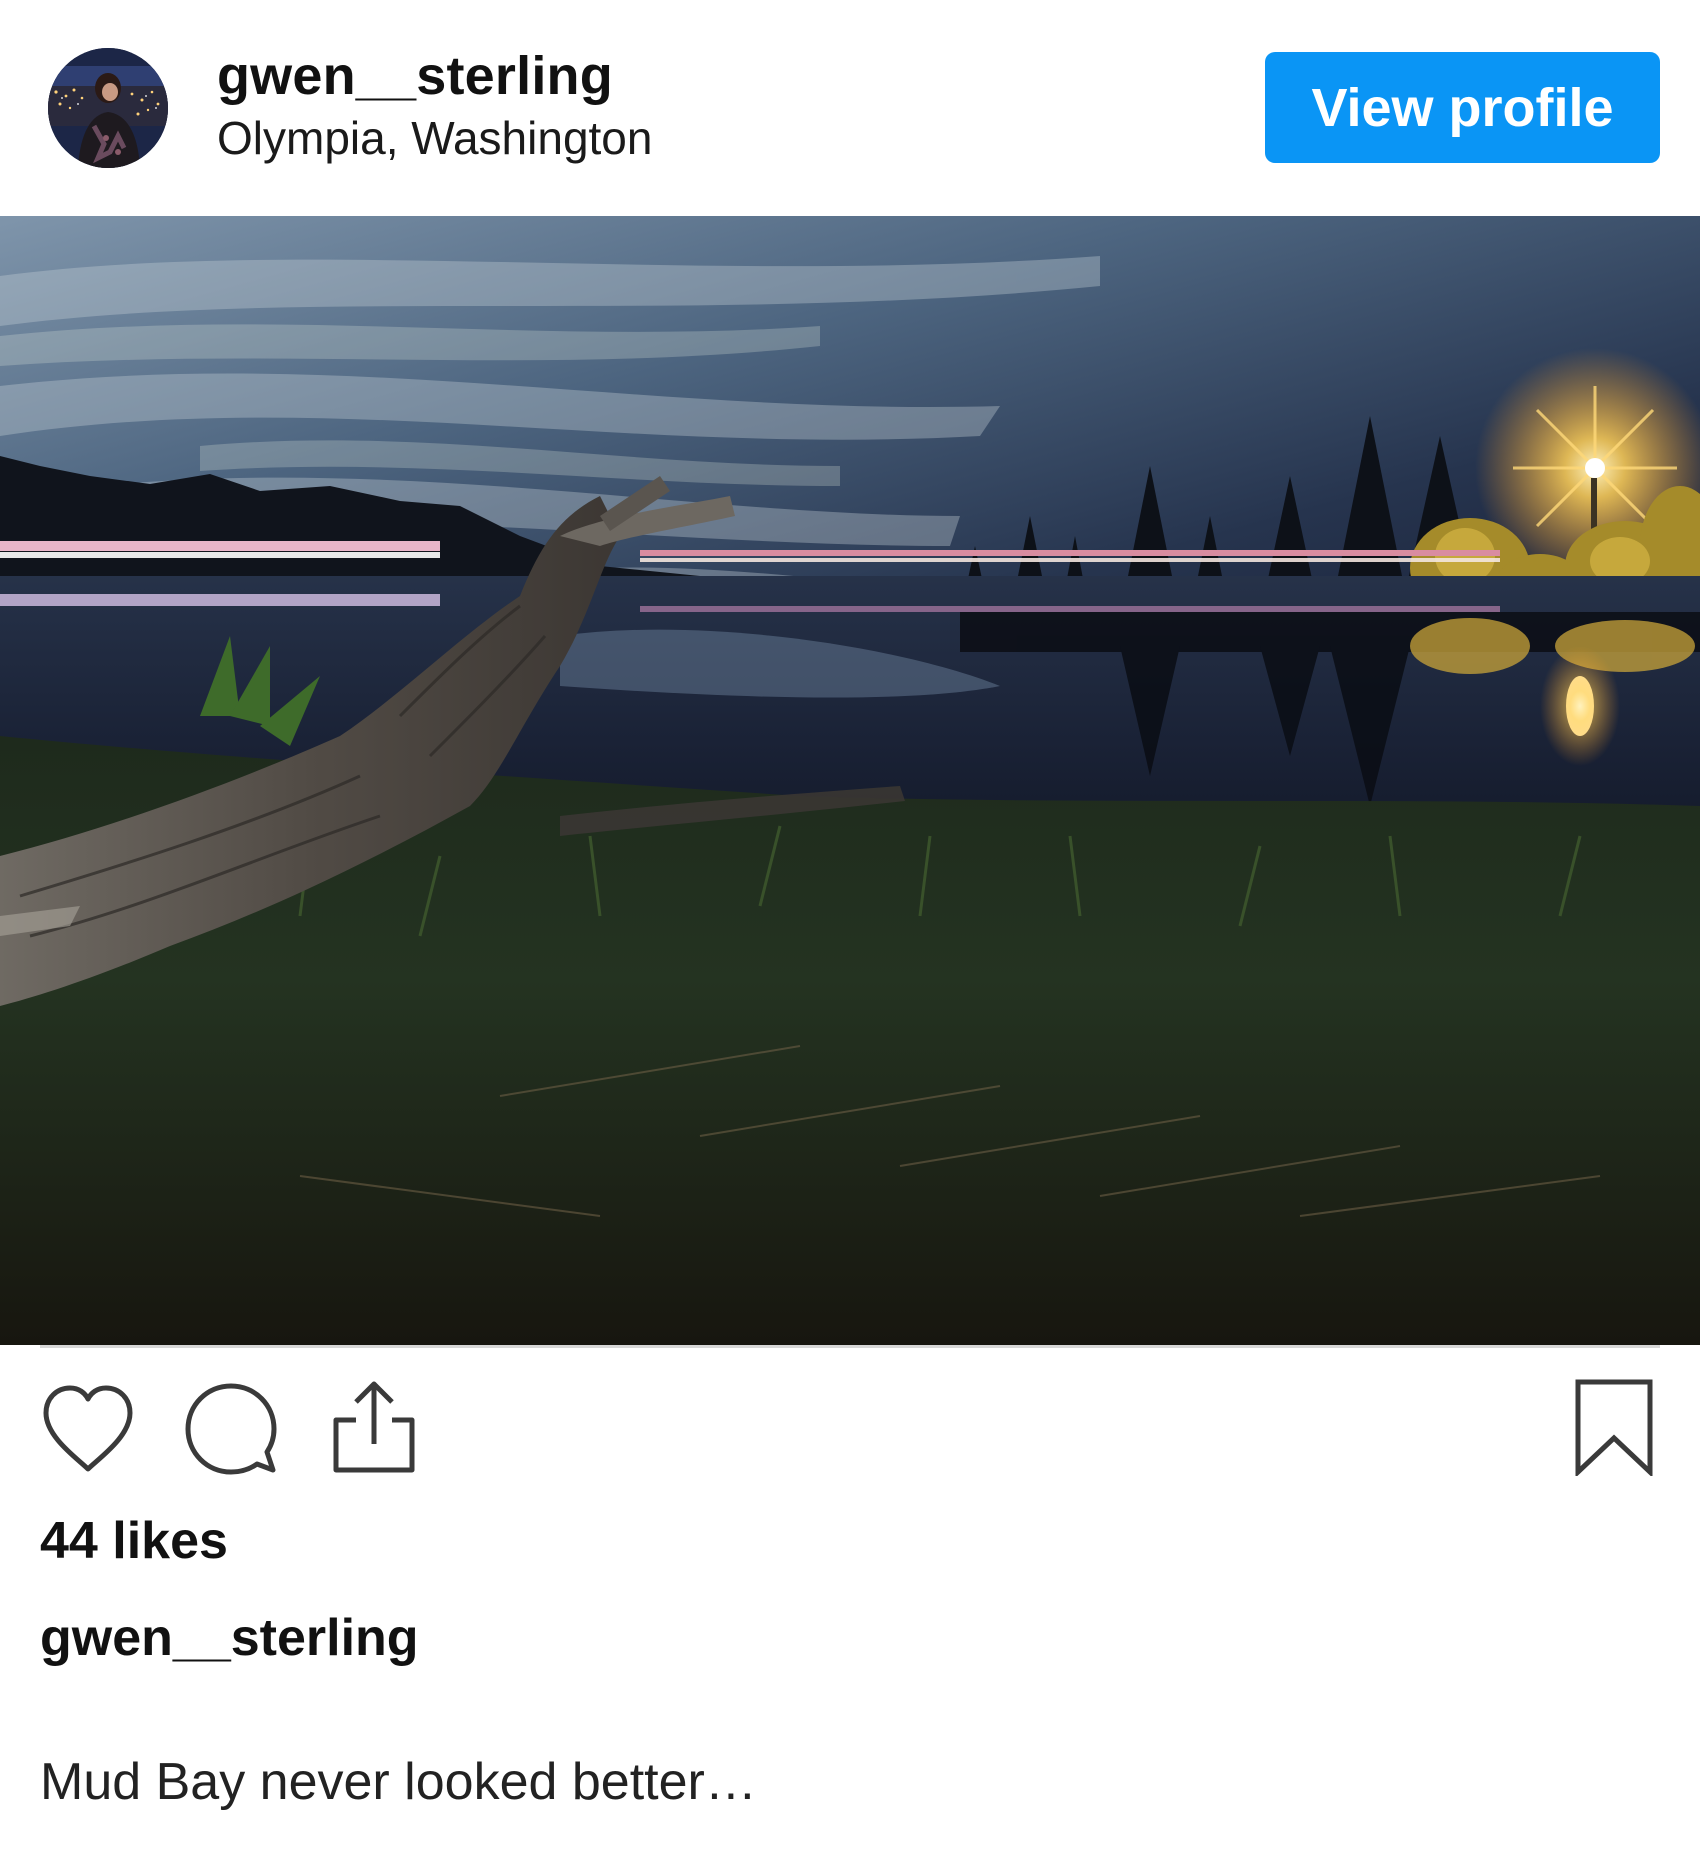 Image resolution: width=1700 pixels, height=1860 pixels. Describe the element at coordinates (1614, 1427) in the screenshot. I see `bookmark-outline-icon` at that location.